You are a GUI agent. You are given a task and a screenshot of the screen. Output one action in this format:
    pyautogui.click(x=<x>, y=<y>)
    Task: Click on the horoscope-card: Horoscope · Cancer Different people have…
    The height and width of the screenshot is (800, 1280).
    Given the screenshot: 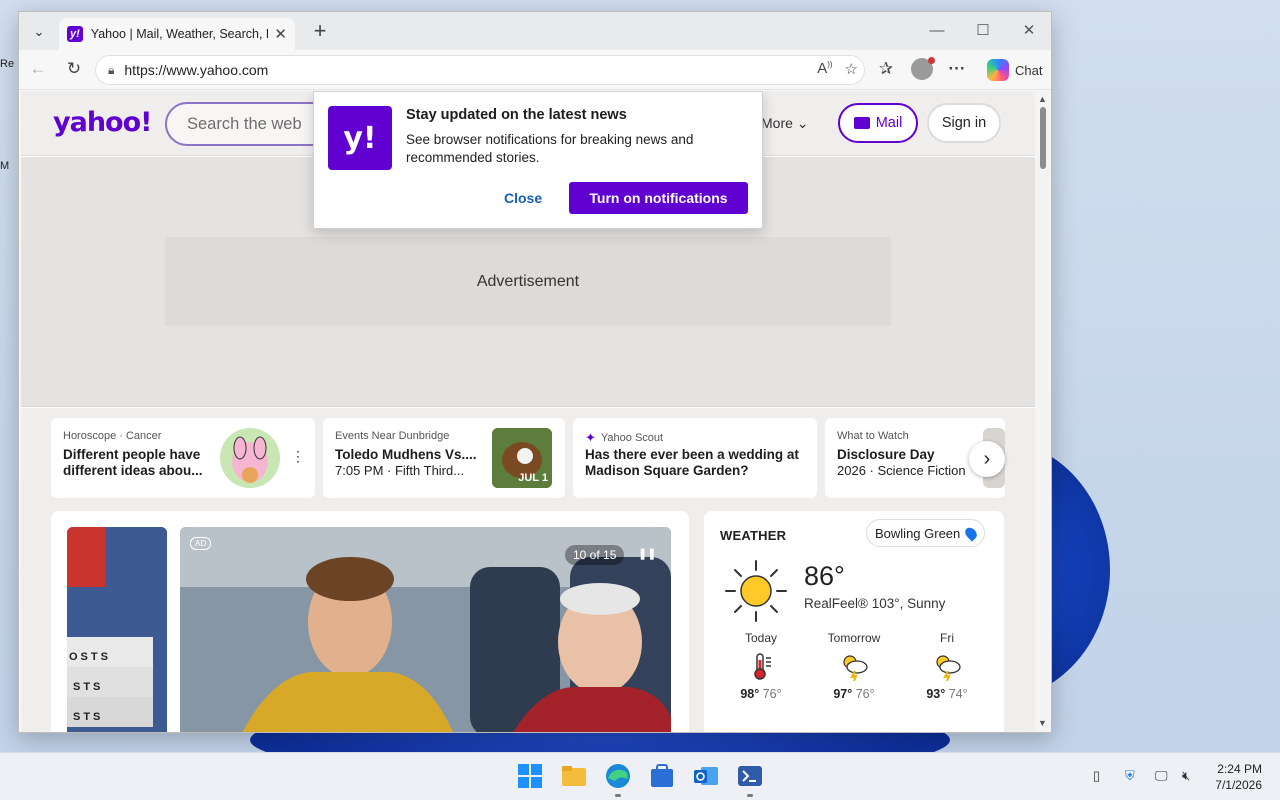 What is the action you would take?
    pyautogui.click(x=183, y=458)
    